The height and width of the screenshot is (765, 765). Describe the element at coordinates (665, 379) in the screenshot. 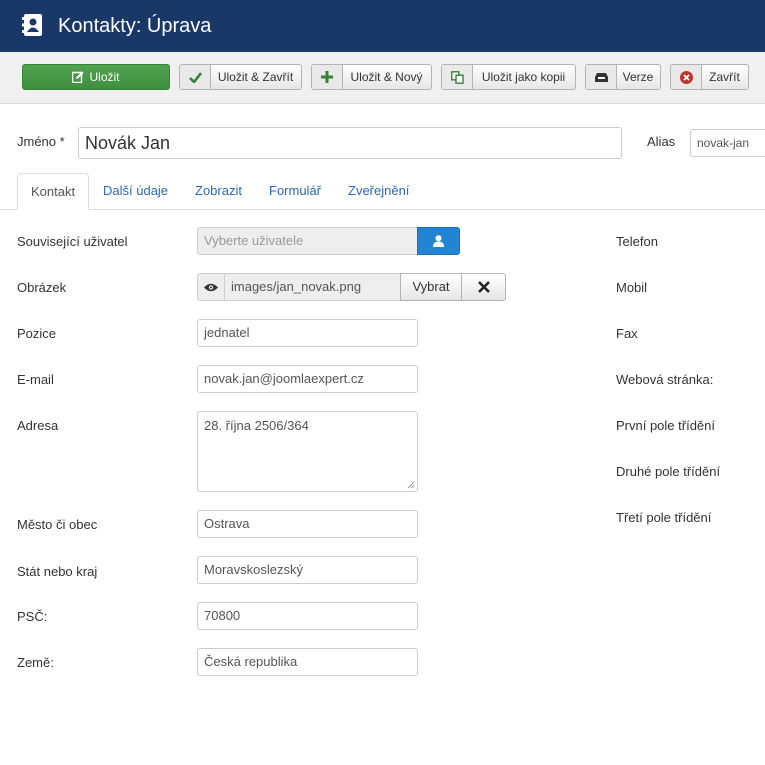

I see `website-label: Webová stránka:` at that location.